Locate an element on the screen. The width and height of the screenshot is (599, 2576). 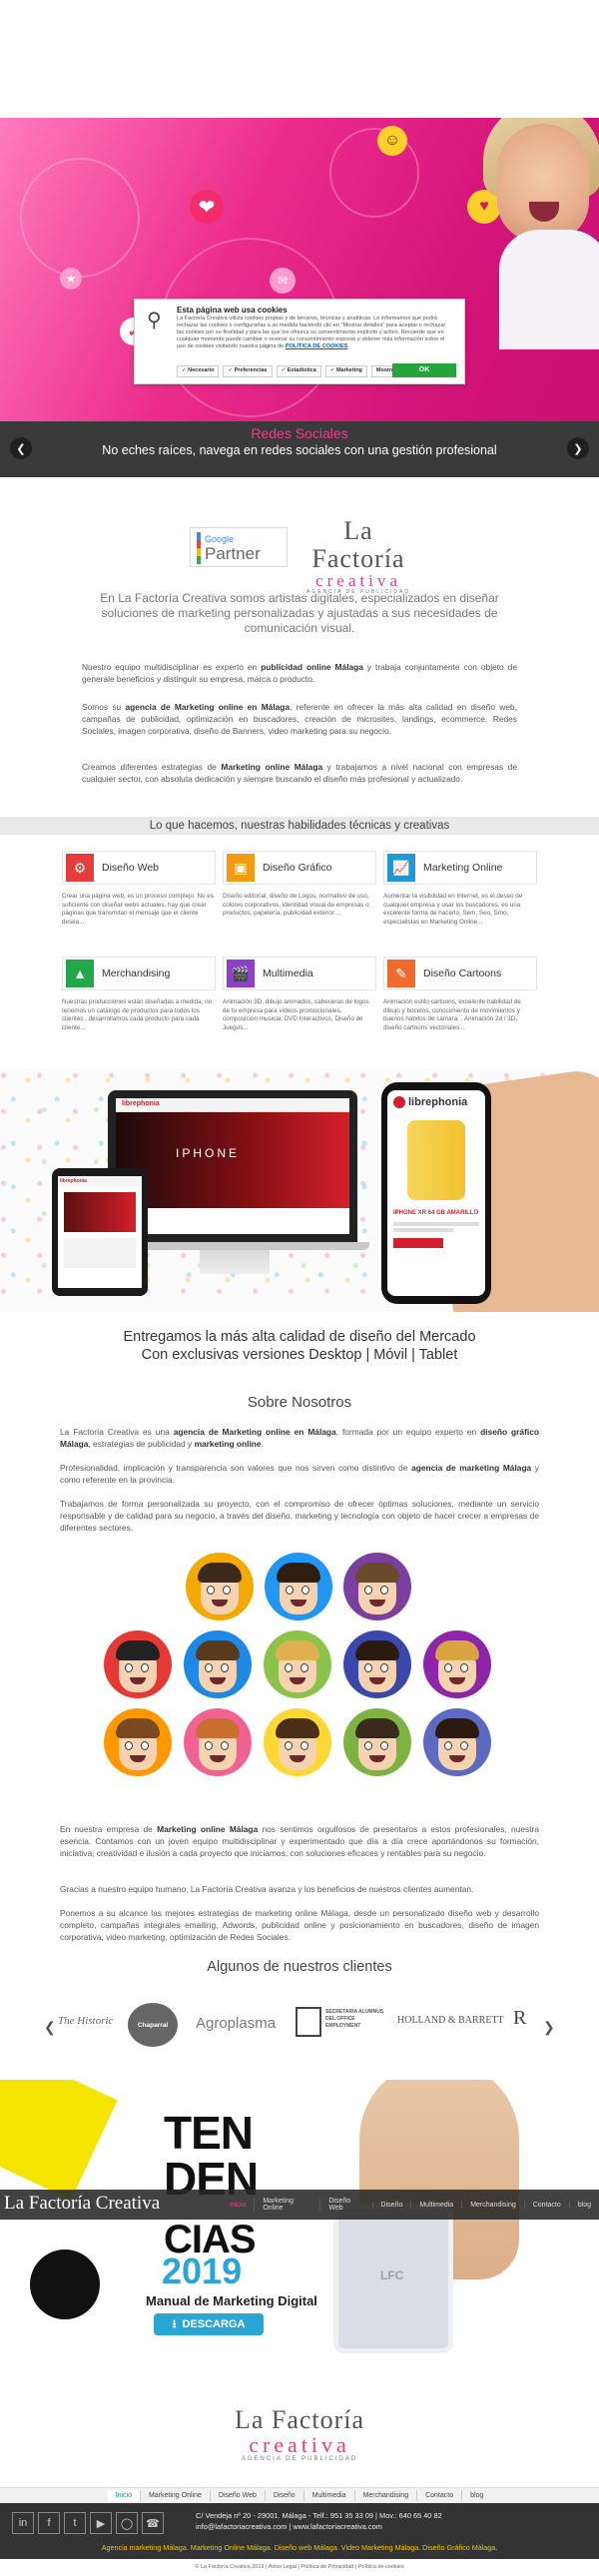
multimedia-icon: 🎬 is located at coordinates (241, 973).